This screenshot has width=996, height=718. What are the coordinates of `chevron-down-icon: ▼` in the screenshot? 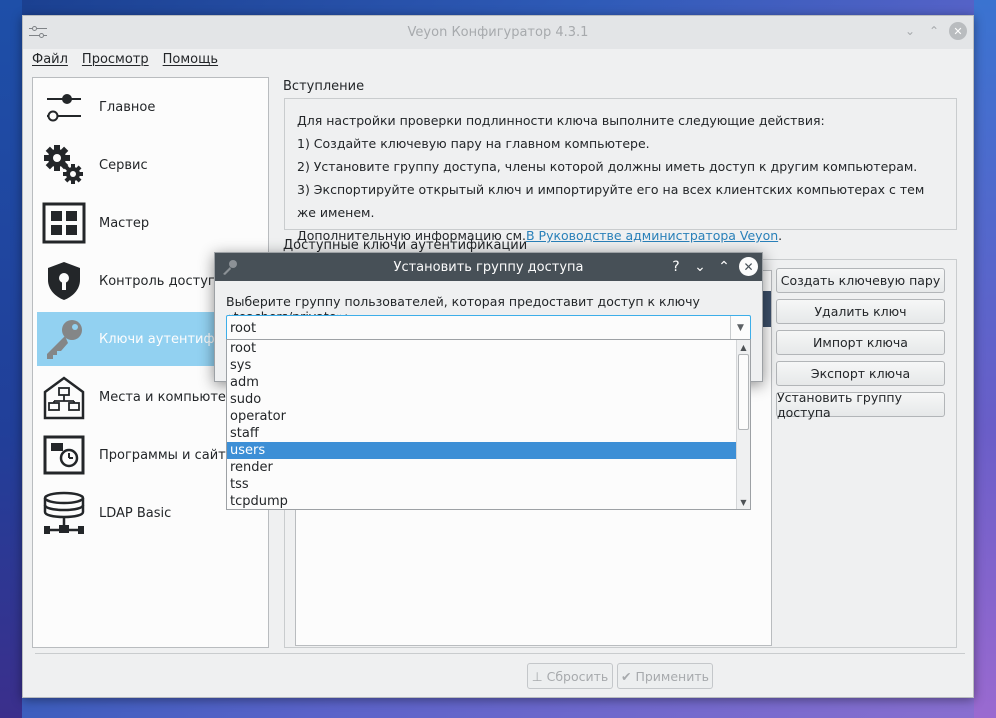 It's located at (740, 328).